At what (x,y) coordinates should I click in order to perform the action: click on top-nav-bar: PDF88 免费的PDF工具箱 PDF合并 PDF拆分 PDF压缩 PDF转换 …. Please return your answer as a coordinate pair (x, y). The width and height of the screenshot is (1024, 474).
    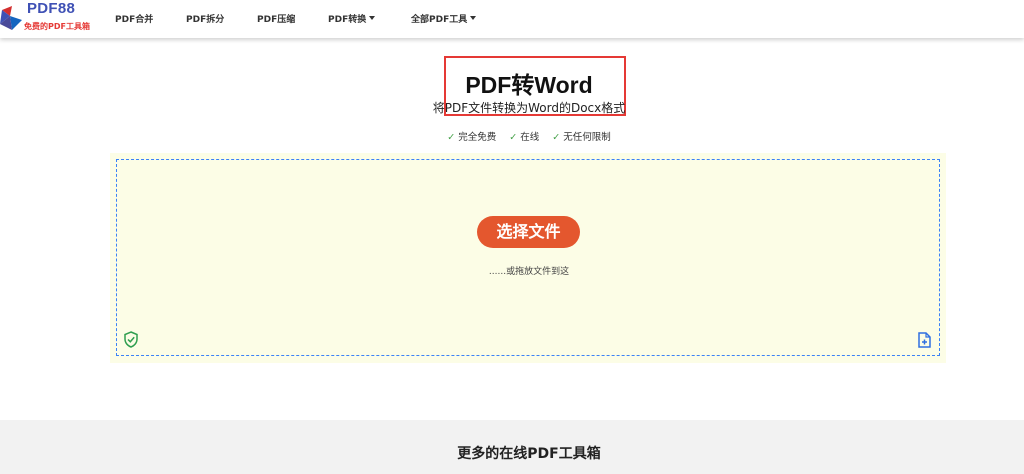
    Looking at the image, I should click on (512, 19).